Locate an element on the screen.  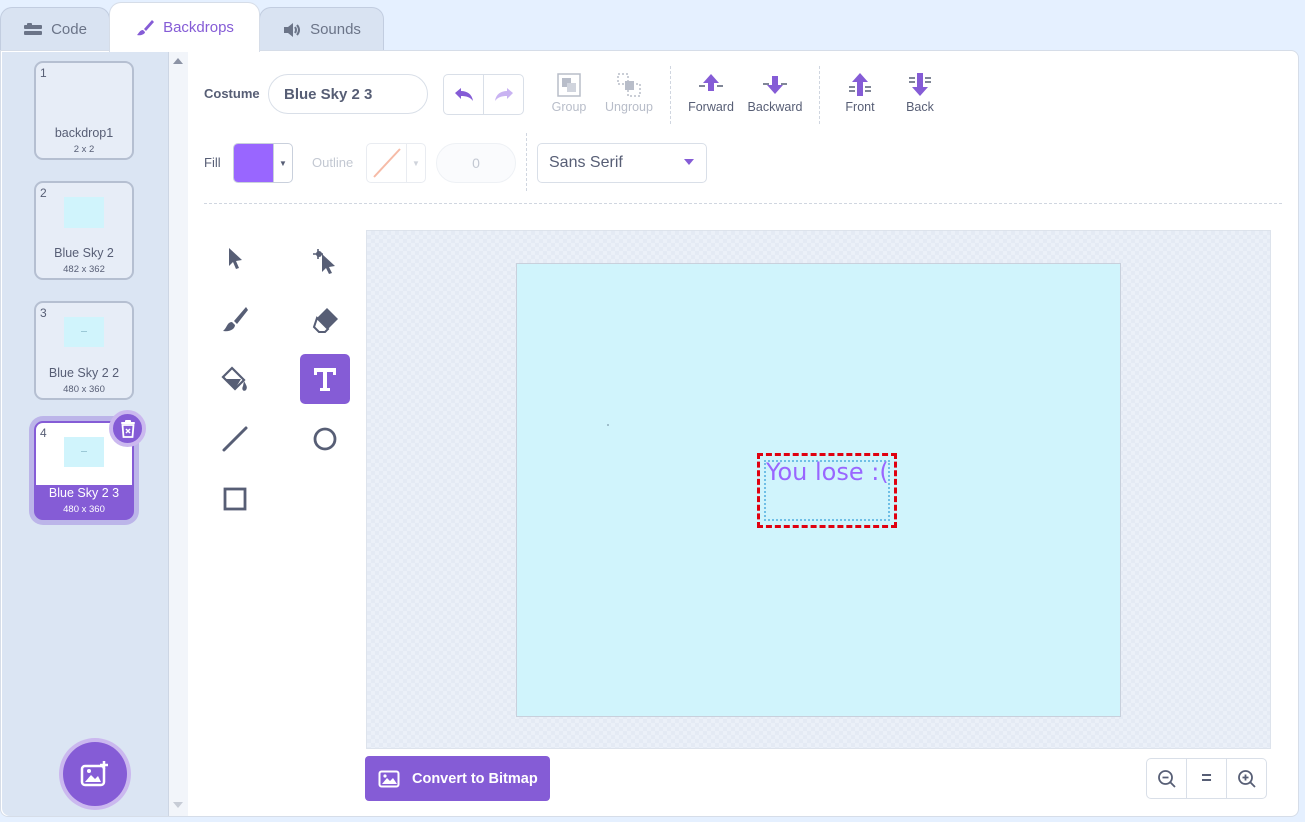
text-t-icon is located at coordinates (325, 379).